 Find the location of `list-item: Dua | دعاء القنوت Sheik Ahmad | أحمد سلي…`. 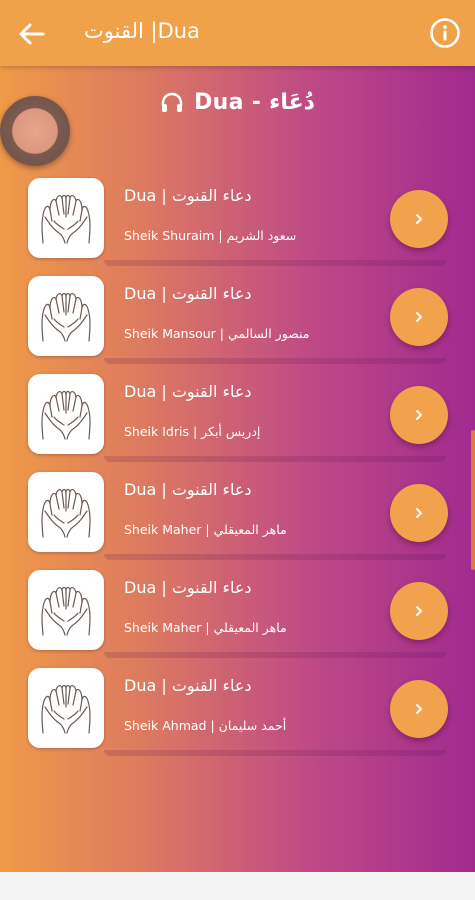

list-item: Dua | دعاء القنوت Sheik Ahmad | أحمد سلي… is located at coordinates (240, 711).